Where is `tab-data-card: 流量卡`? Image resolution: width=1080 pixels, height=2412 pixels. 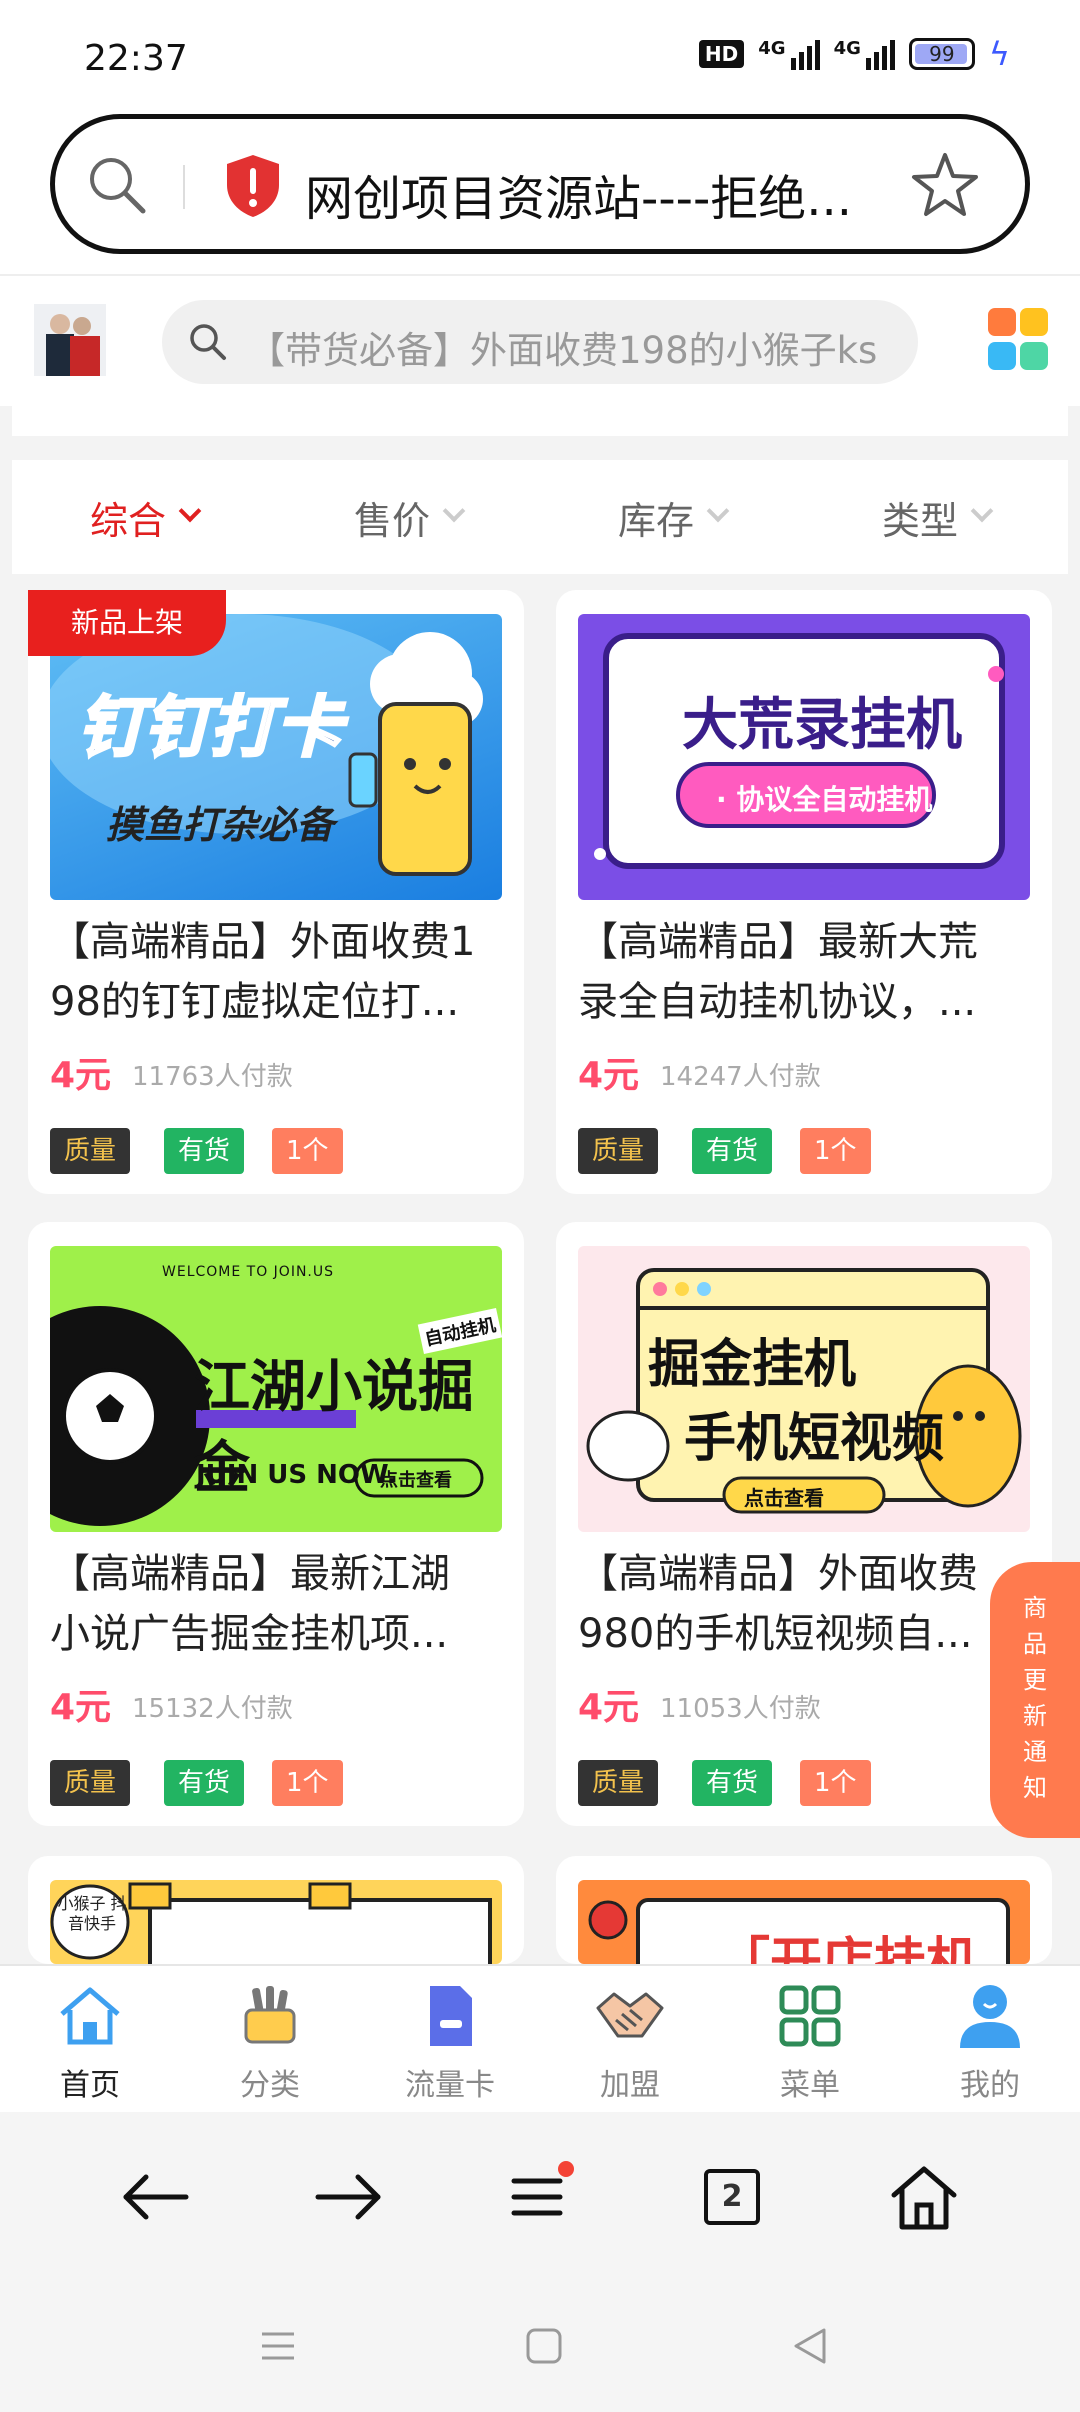 tab-data-card: 流量卡 is located at coordinates (450, 2039).